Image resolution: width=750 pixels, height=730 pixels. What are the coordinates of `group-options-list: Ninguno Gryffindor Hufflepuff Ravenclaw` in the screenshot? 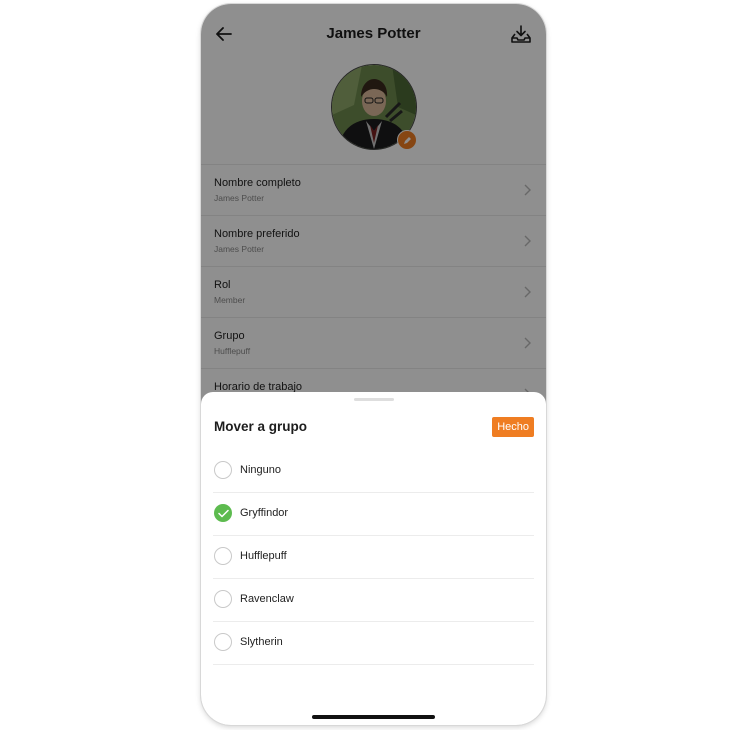 It's located at (373, 557).